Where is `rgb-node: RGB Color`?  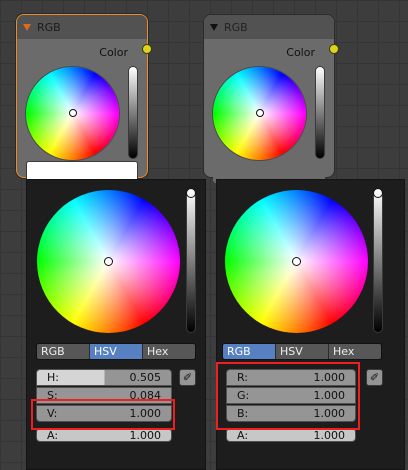 rgb-node: RGB Color is located at coordinates (271, 98).